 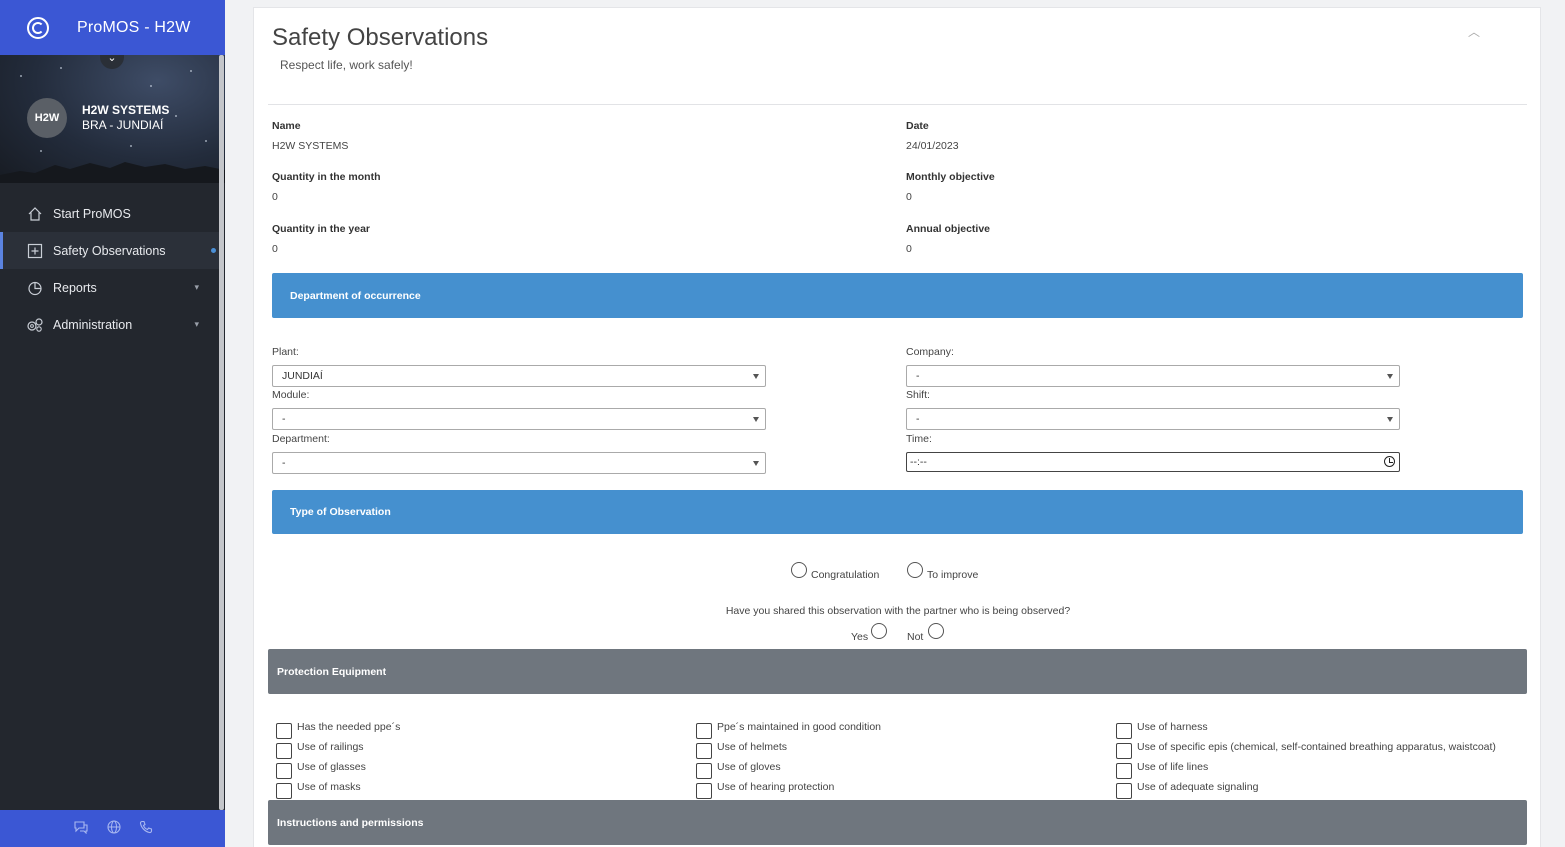 I want to click on page-subtitle: Respect life, work safely!, so click(x=346, y=65).